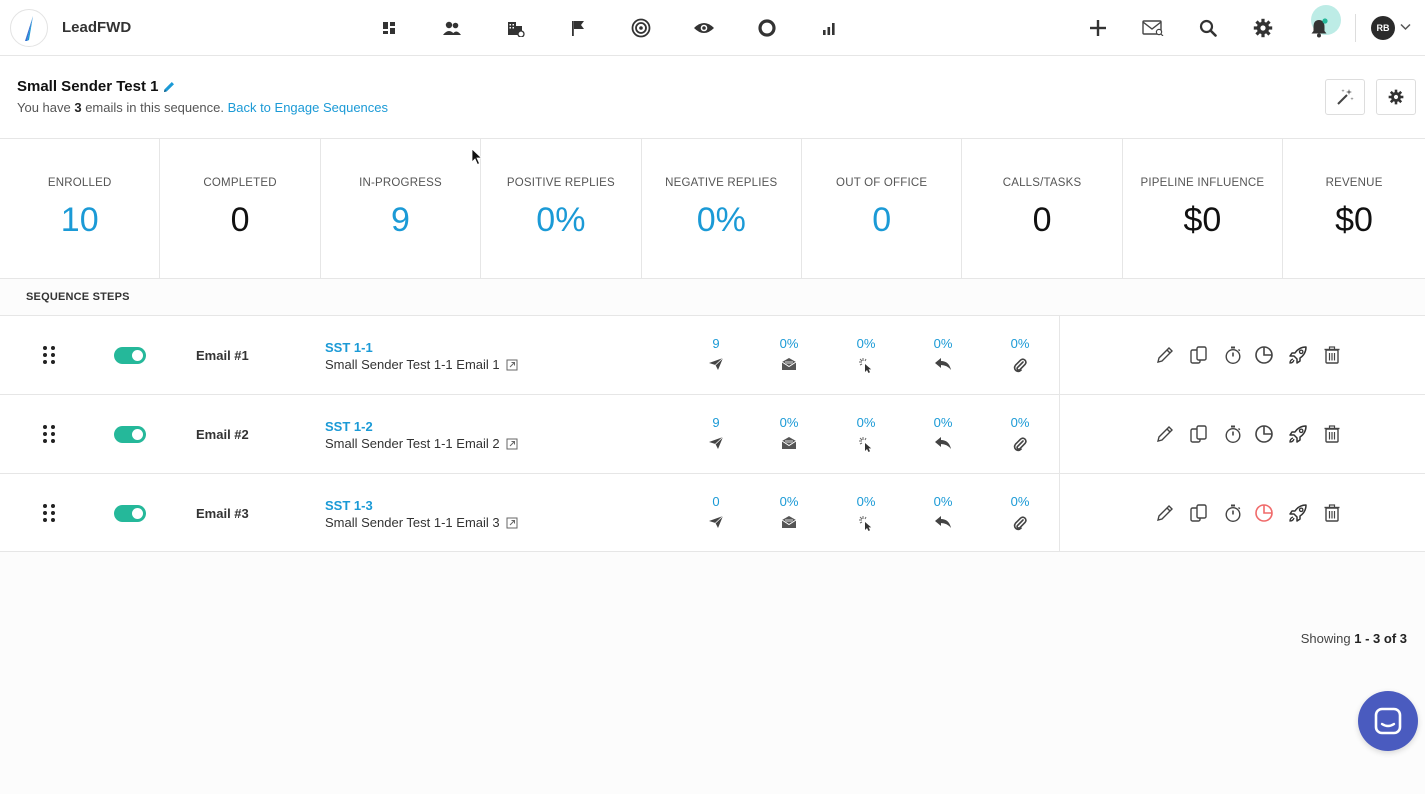  Describe the element at coordinates (97, 27) in the screenshot. I see `app-name: LeadFWD` at that location.